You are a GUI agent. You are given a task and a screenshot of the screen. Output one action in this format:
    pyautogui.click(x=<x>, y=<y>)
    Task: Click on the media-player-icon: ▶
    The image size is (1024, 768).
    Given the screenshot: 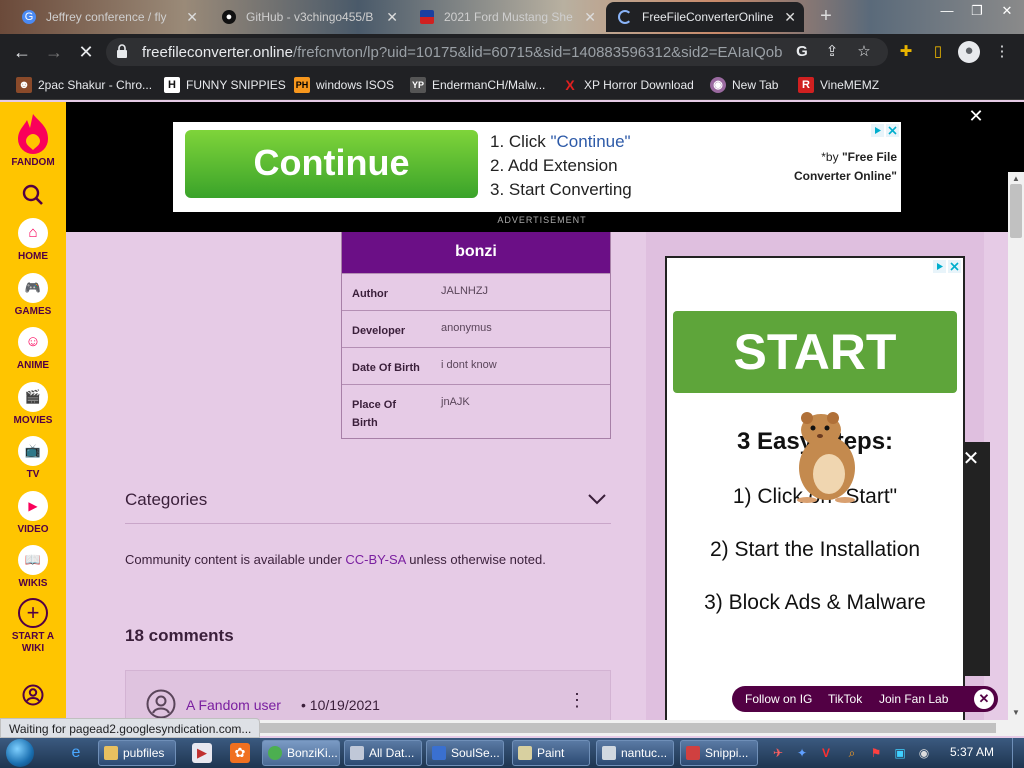 What is the action you would take?
    pyautogui.click(x=202, y=753)
    